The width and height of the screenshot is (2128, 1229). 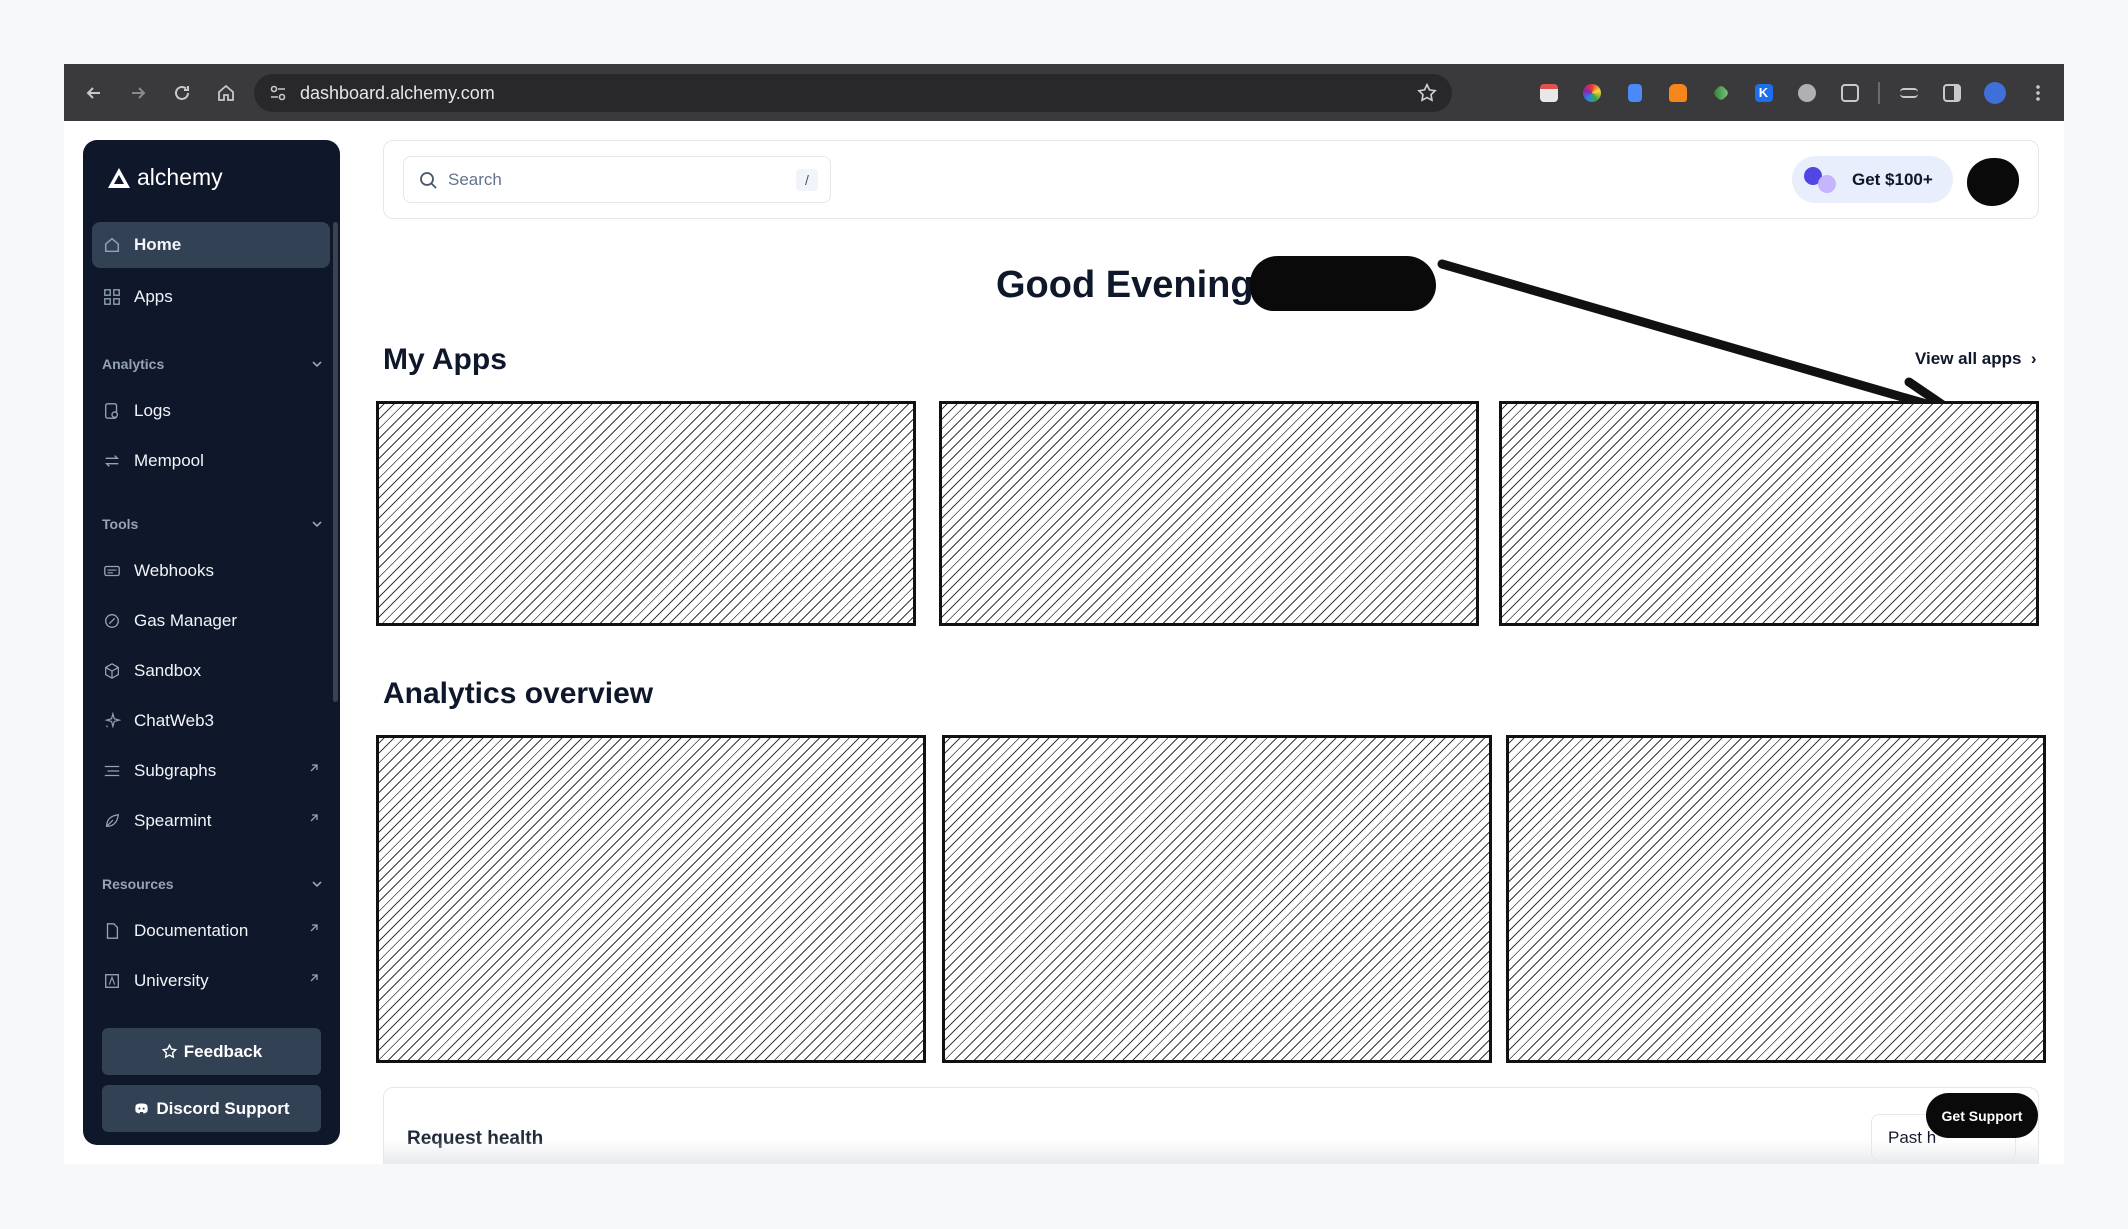 What do you see at coordinates (213, 884) in the screenshot?
I see `section-resources: Resources` at bounding box center [213, 884].